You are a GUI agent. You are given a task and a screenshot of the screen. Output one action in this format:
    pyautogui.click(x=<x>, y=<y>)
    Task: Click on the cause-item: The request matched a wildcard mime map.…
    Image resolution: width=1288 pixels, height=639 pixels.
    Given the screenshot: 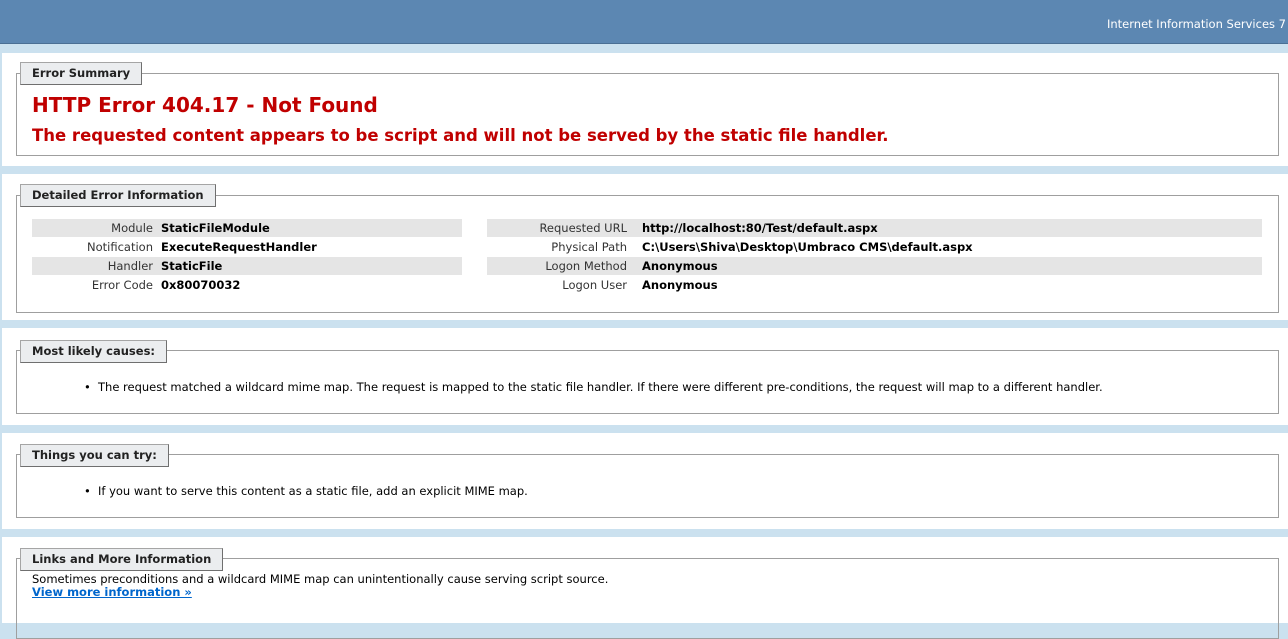 What is the action you would take?
    pyautogui.click(x=593, y=387)
    